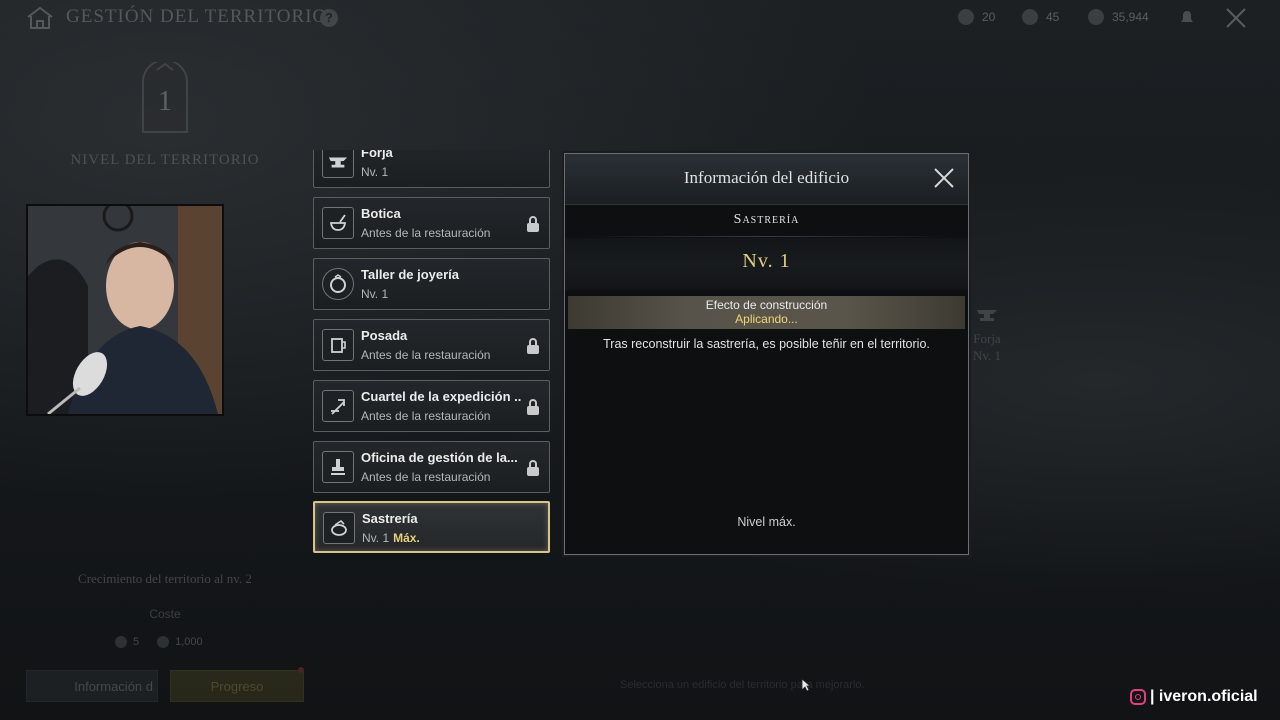 The height and width of the screenshot is (720, 1280). I want to click on webcam-overlay, so click(125, 310).